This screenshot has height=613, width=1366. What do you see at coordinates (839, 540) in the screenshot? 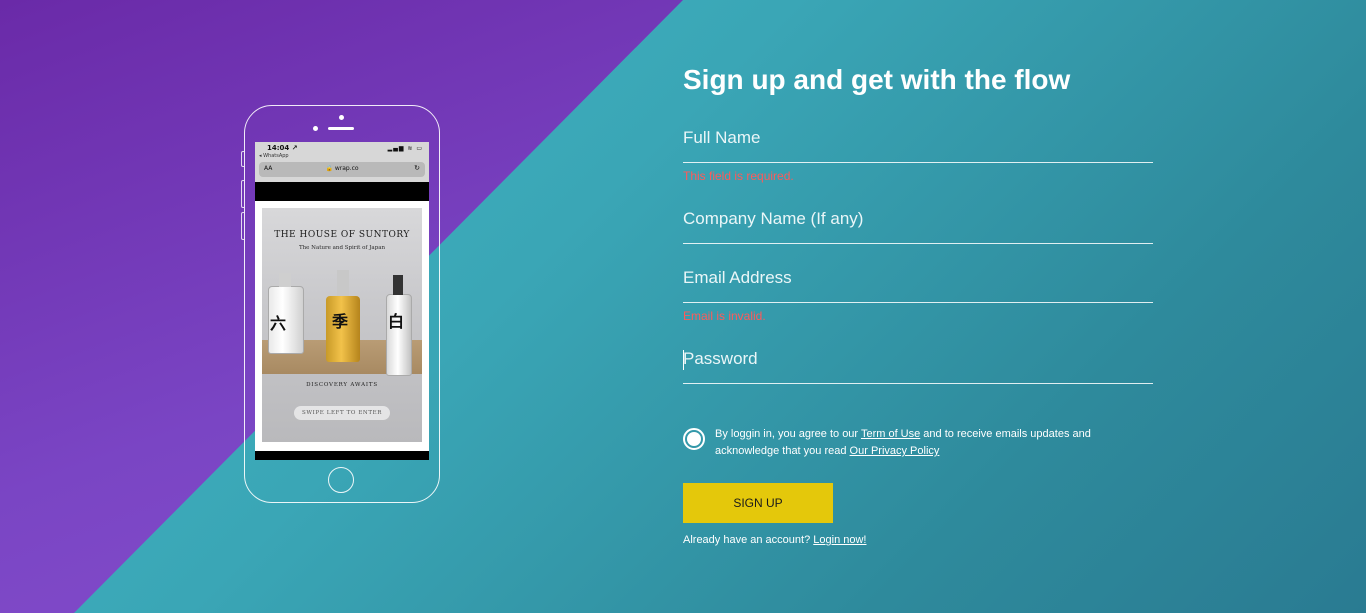
I see `login-now-link: Login now!` at bounding box center [839, 540].